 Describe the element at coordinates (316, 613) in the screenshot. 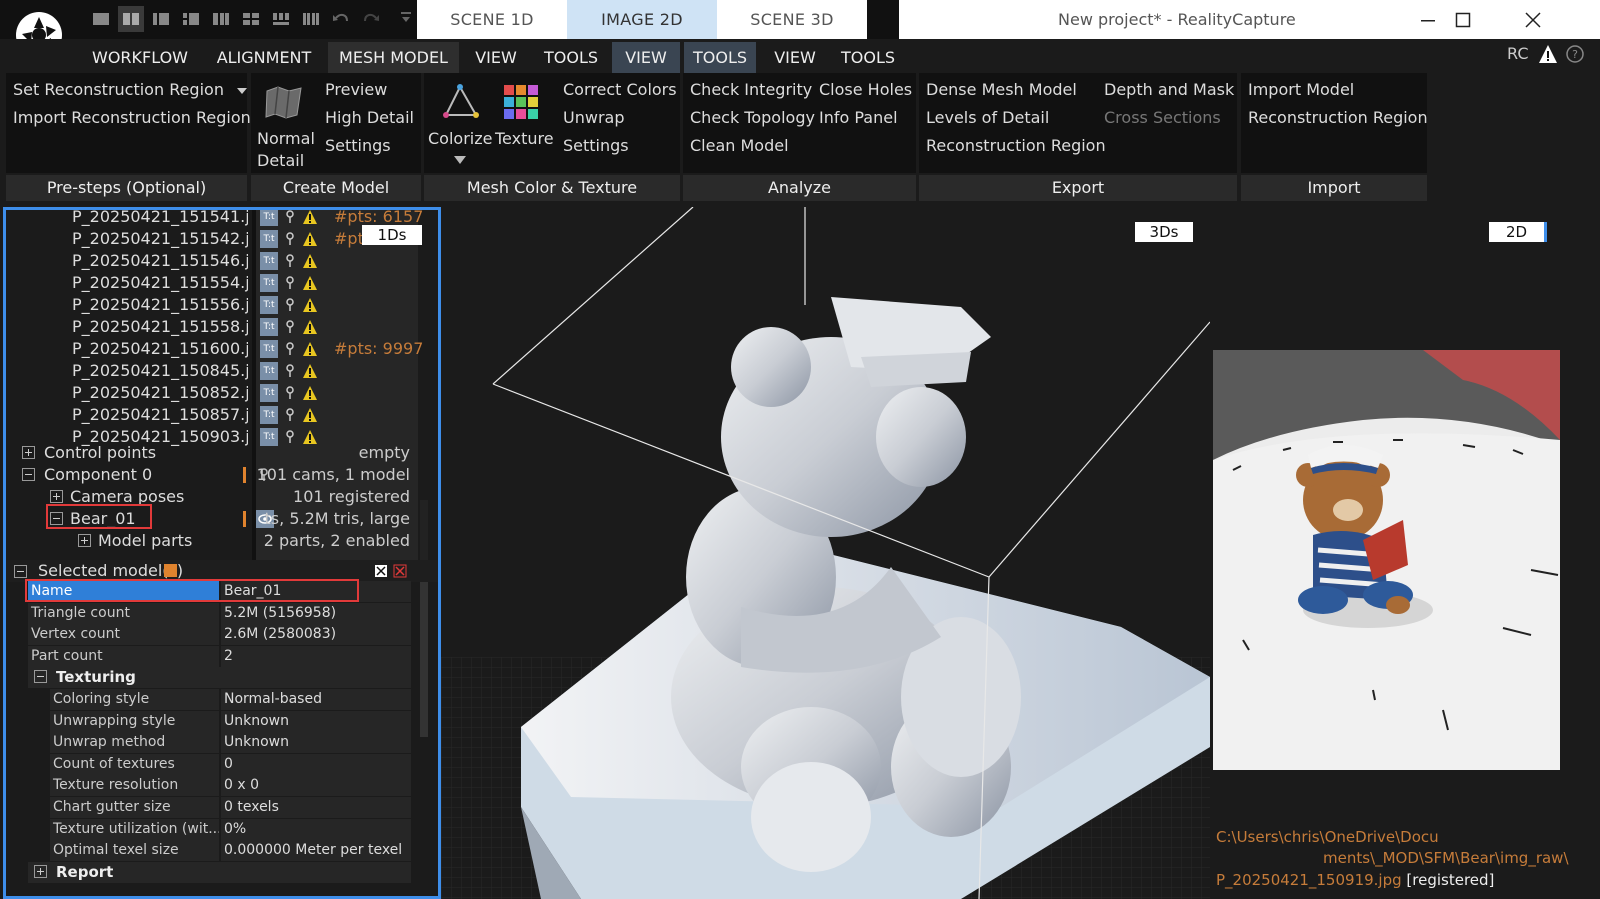

I see `property-value: 5.2M (5156958)` at that location.